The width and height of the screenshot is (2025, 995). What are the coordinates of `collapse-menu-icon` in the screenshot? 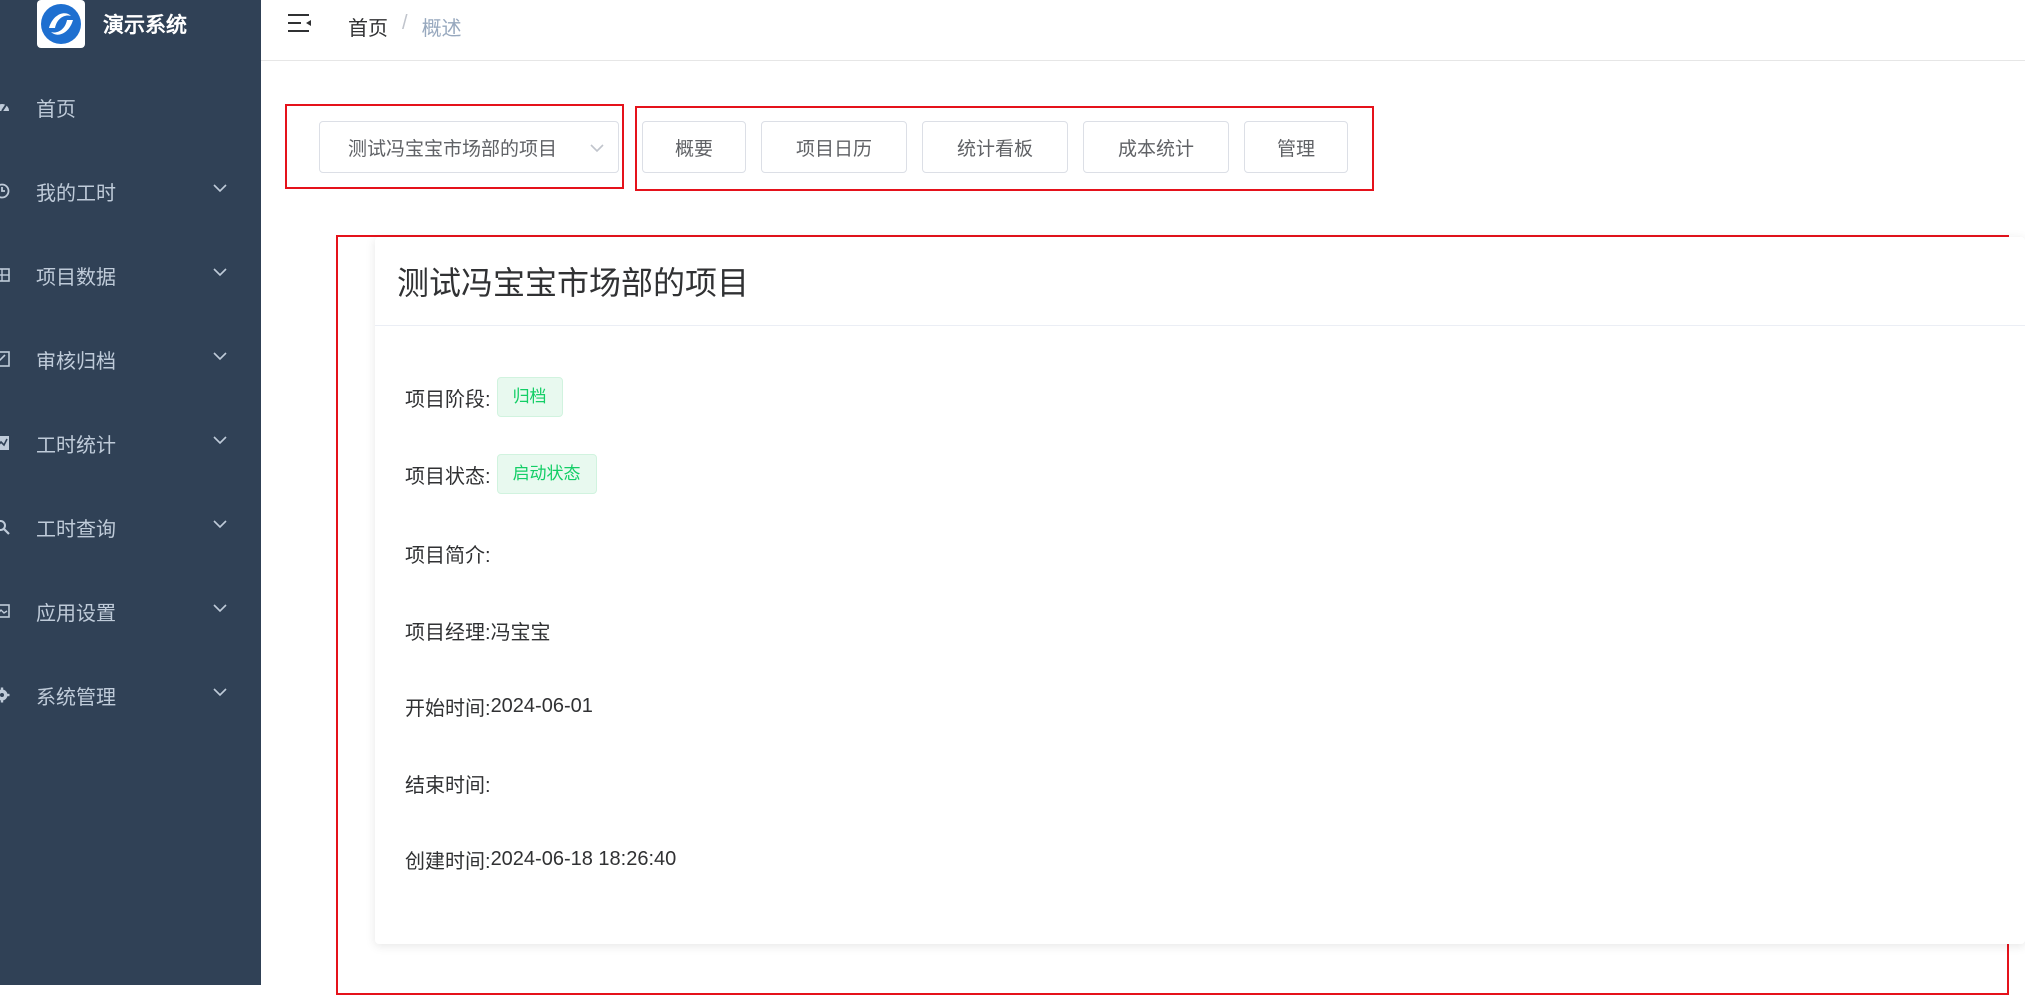 It's located at (300, 23).